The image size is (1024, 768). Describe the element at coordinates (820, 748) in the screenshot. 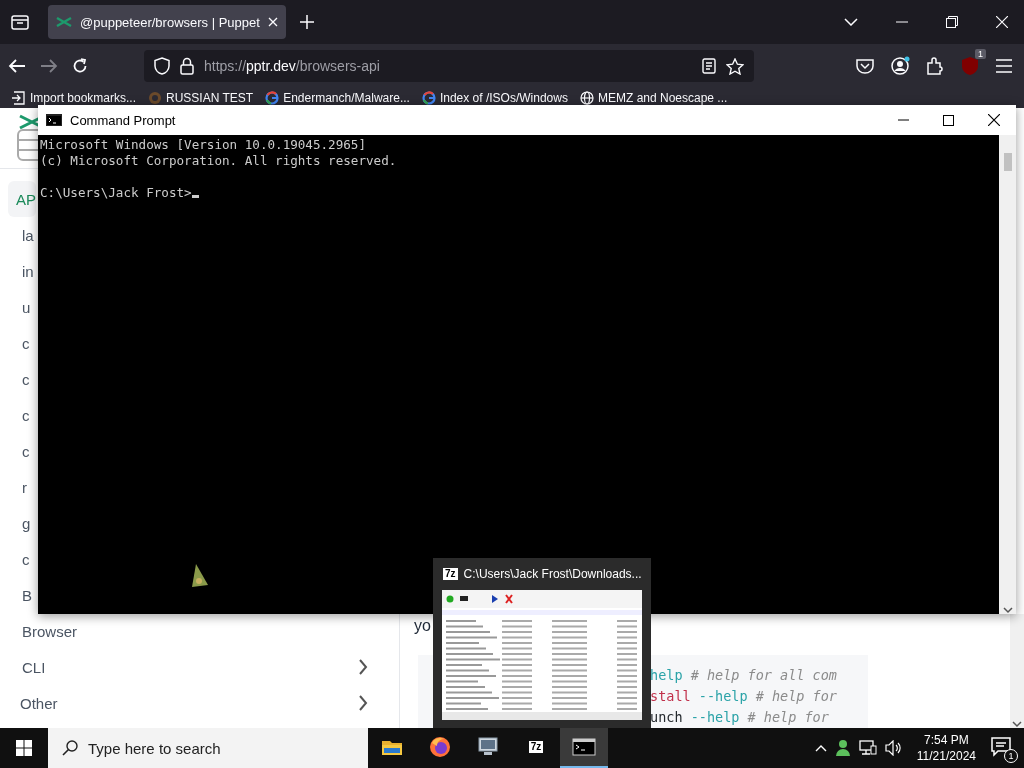

I see `chevron-up-icon` at that location.